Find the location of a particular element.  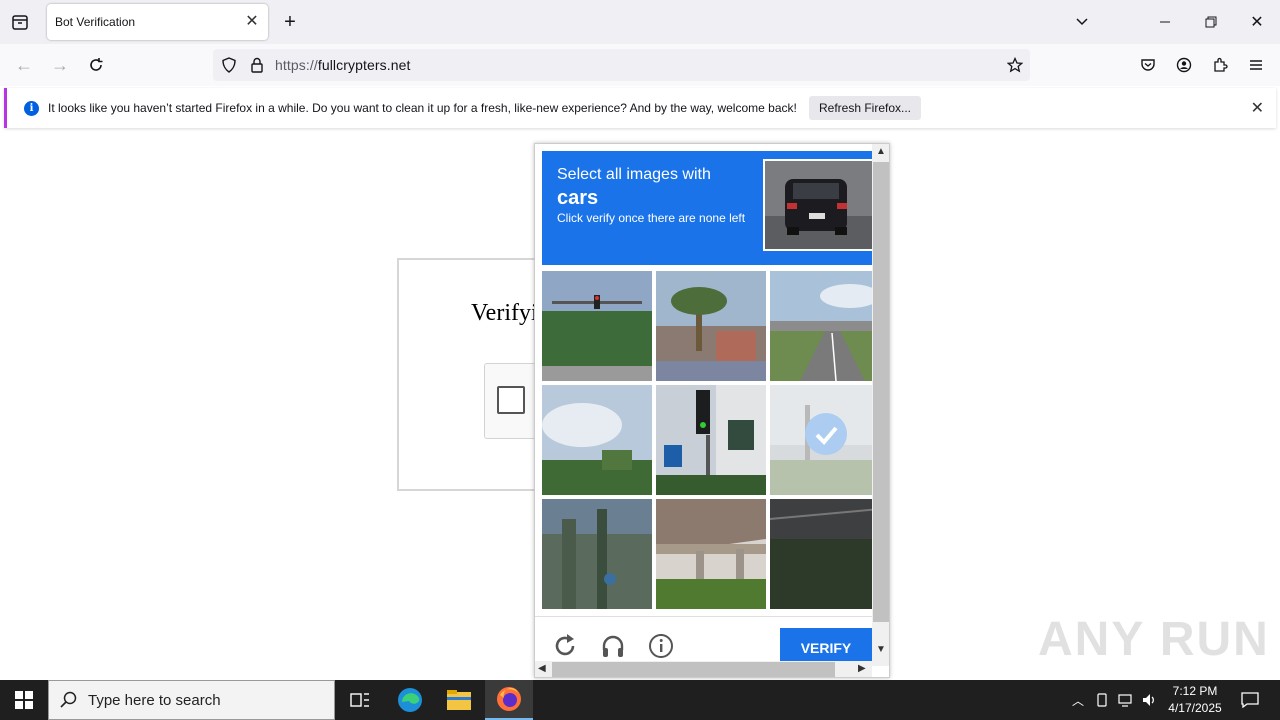

captcha-example-image is located at coordinates (819, 205).